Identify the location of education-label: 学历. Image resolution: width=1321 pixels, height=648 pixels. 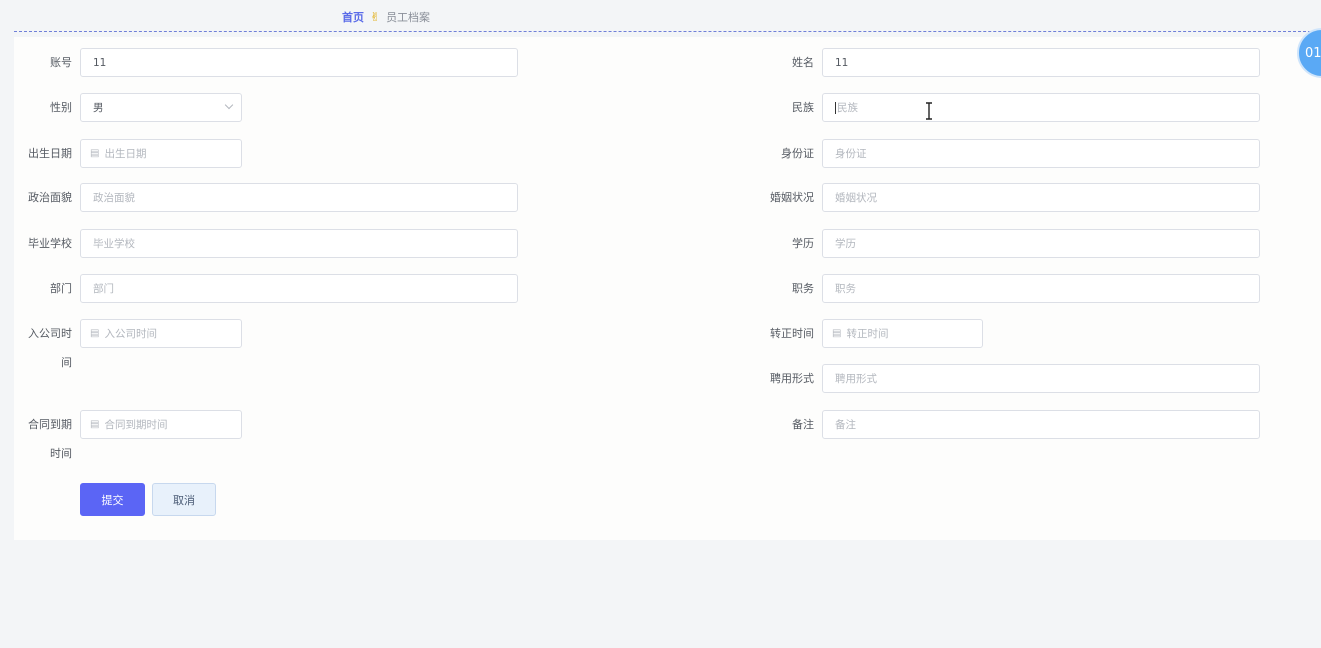
(803, 243).